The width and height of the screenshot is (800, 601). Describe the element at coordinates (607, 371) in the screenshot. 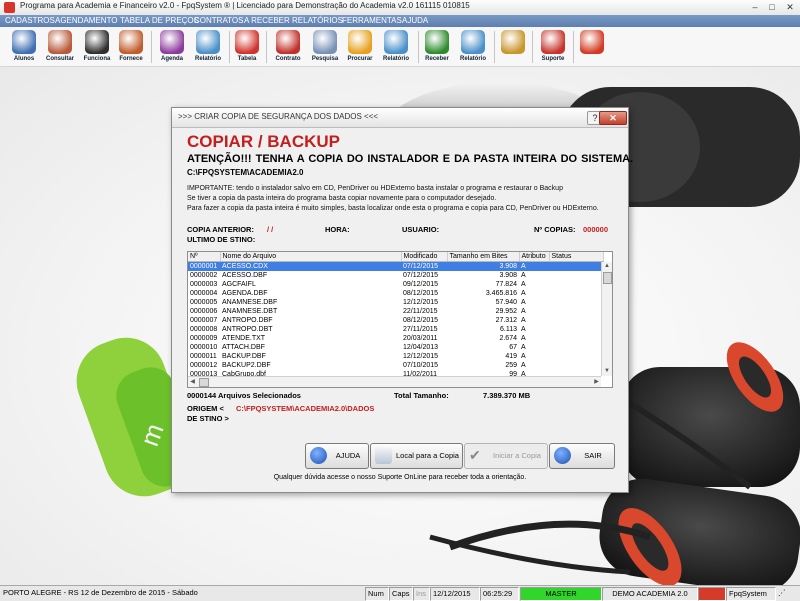

I see `scroll-down-arrow-icon: ▼` at that location.